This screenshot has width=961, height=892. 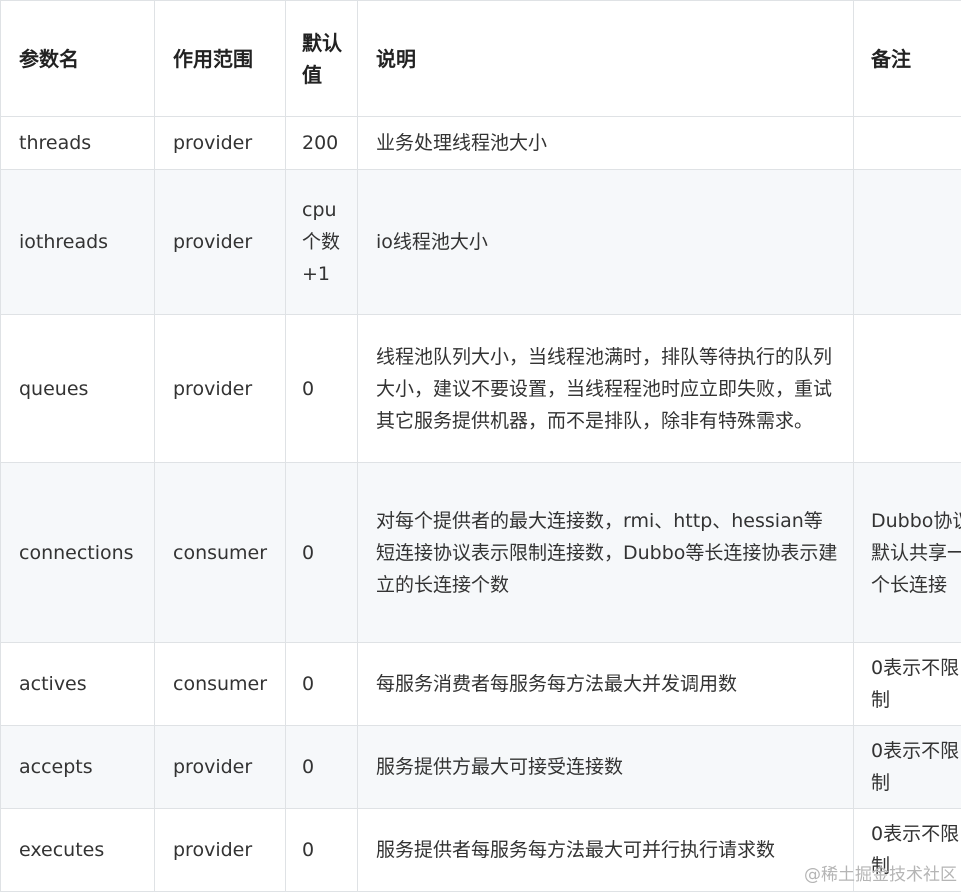 What do you see at coordinates (606, 242) in the screenshot?
I see `cell-description: io线程池大小` at bounding box center [606, 242].